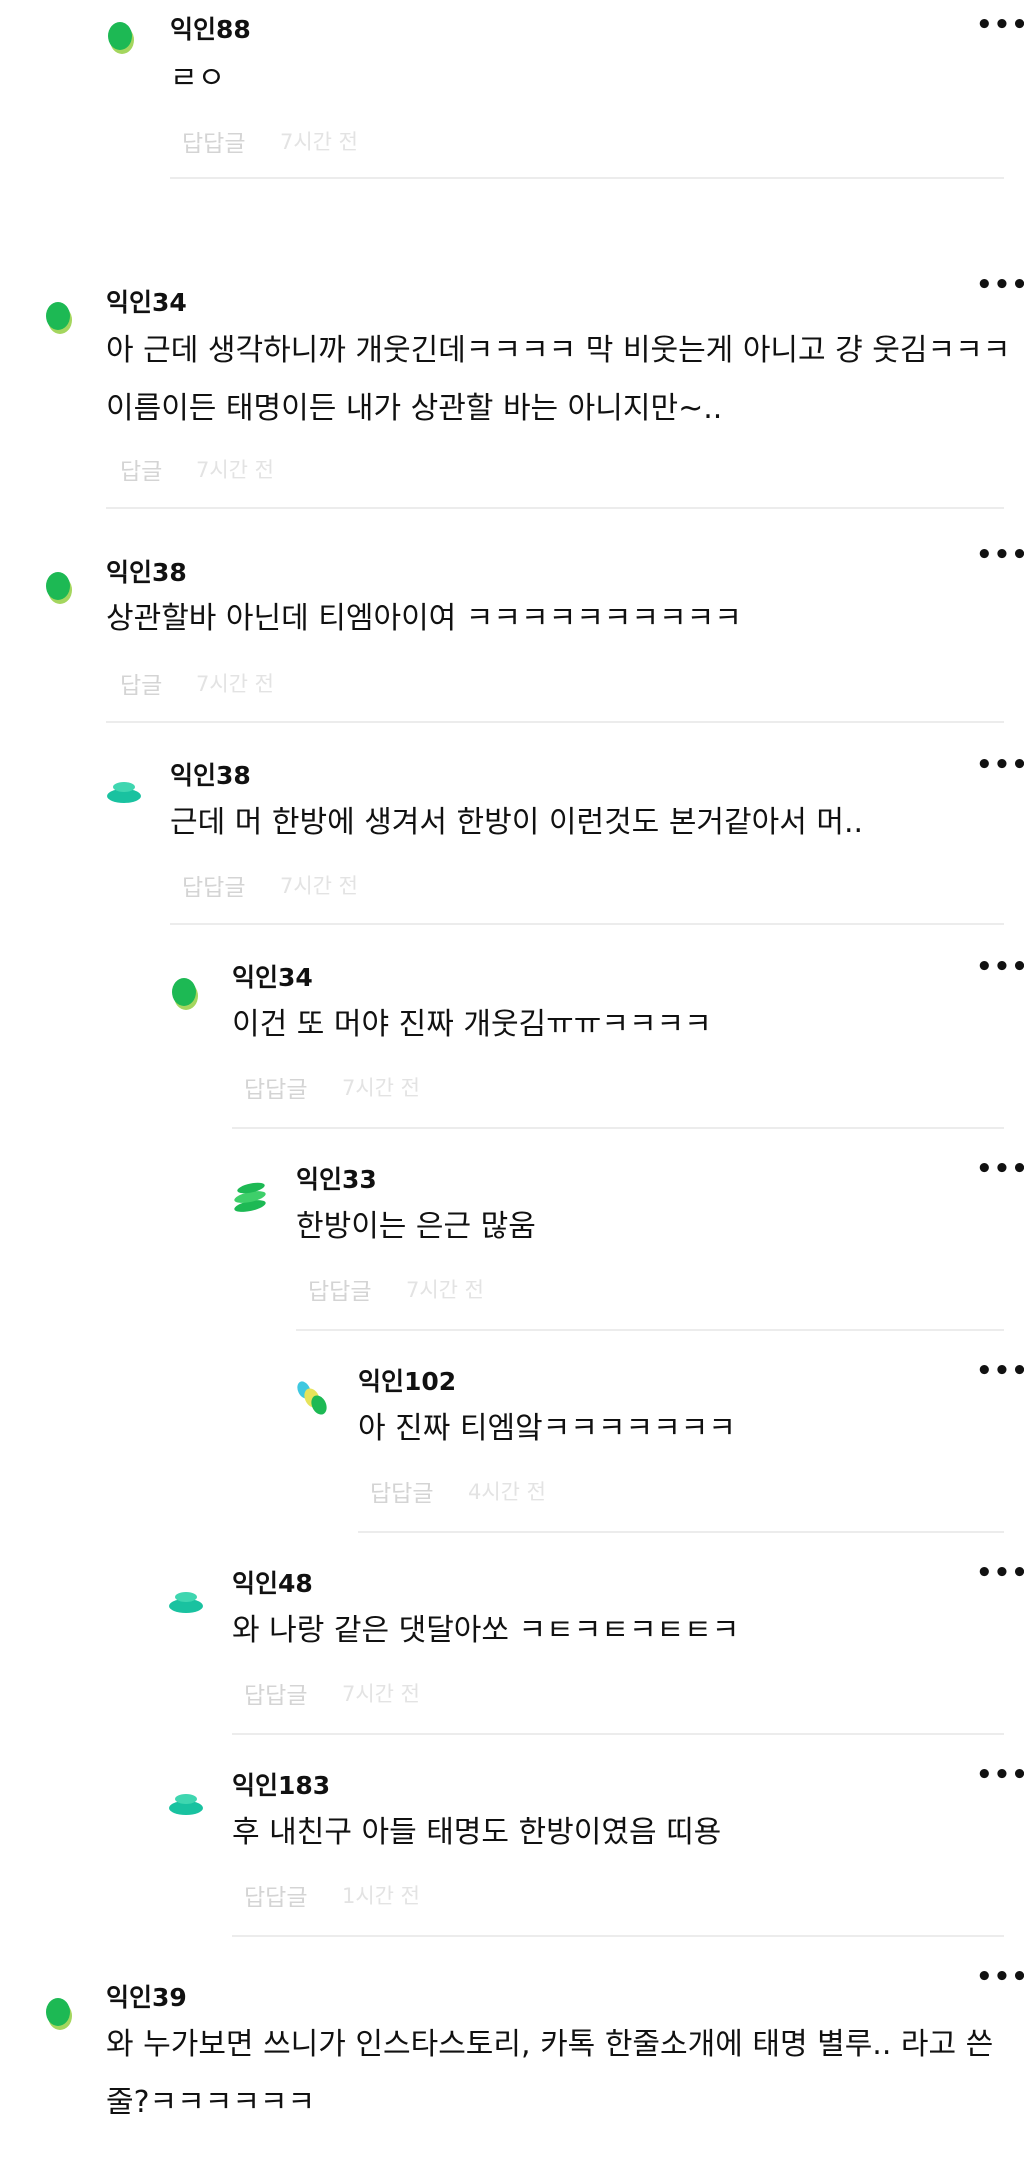  Describe the element at coordinates (211, 2102) in the screenshot. I see `comment-text: 줄?ㅋㅋㅋㅋㅋㅋ` at that location.